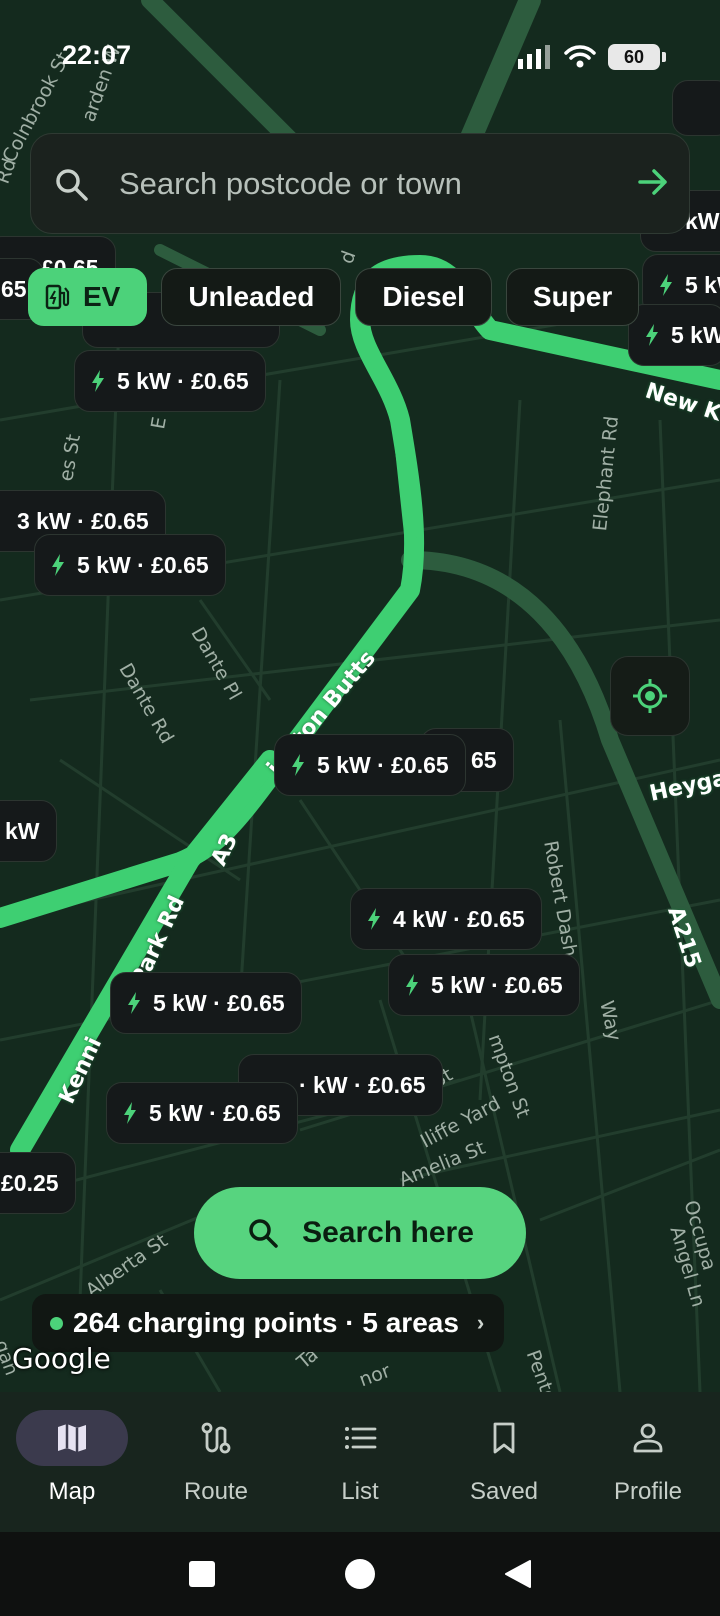  What do you see at coordinates (28, 831) in the screenshot?
I see `charger-pin-partial: kW` at bounding box center [28, 831].